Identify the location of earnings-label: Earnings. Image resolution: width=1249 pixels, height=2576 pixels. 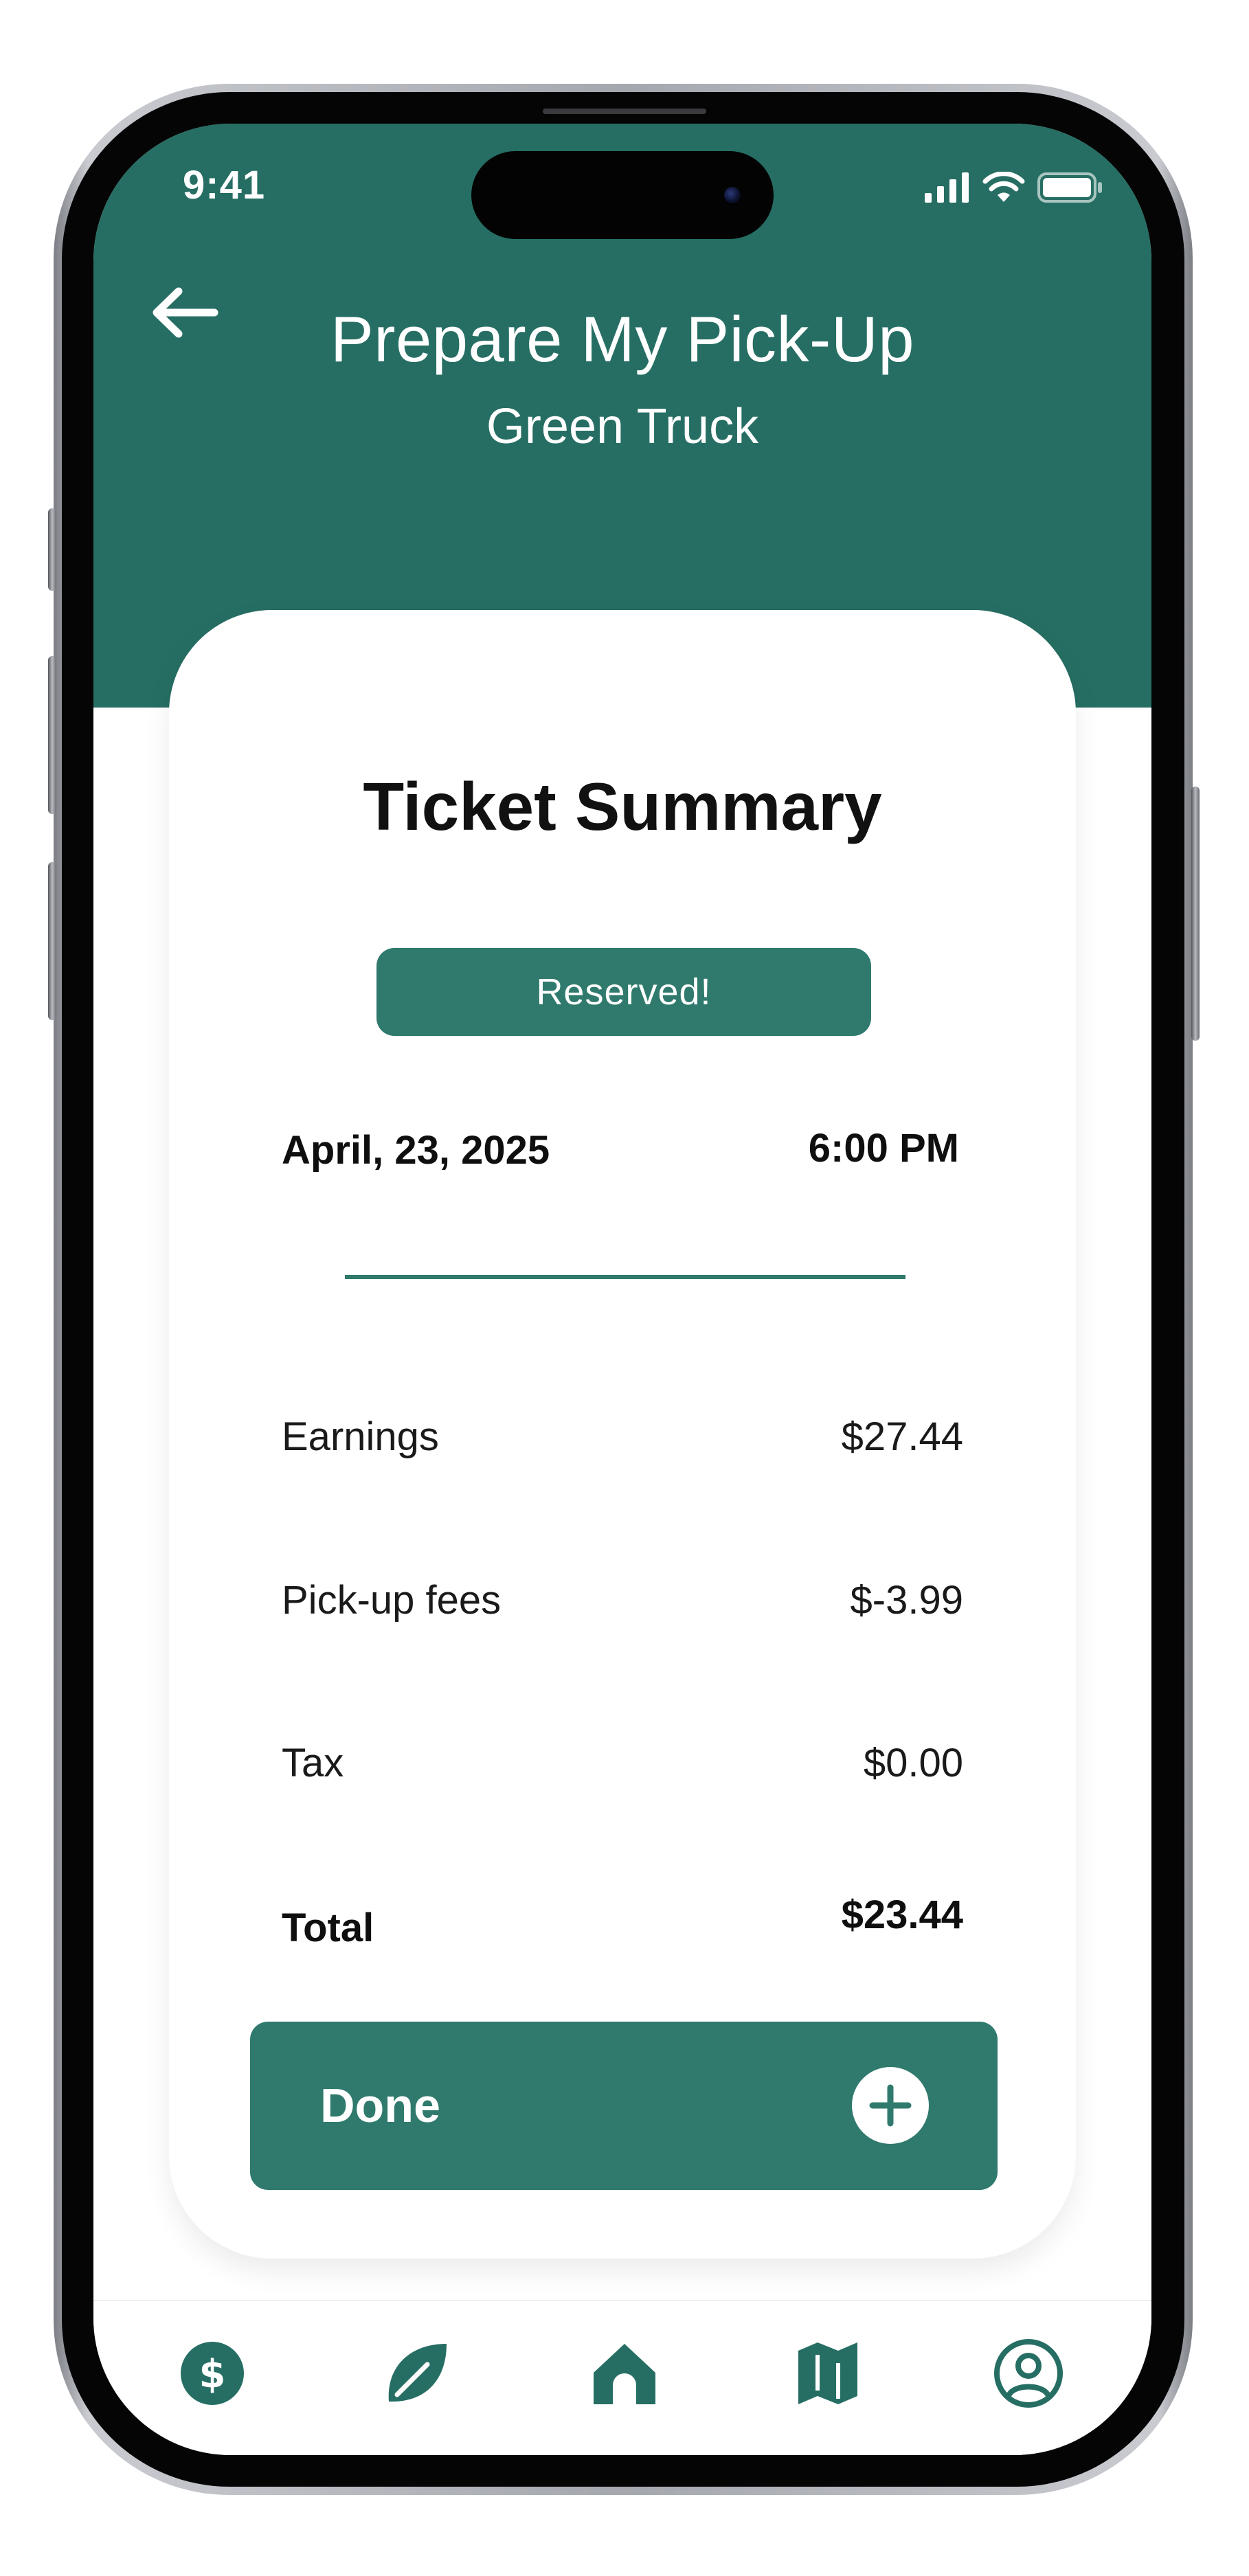
(360, 1436).